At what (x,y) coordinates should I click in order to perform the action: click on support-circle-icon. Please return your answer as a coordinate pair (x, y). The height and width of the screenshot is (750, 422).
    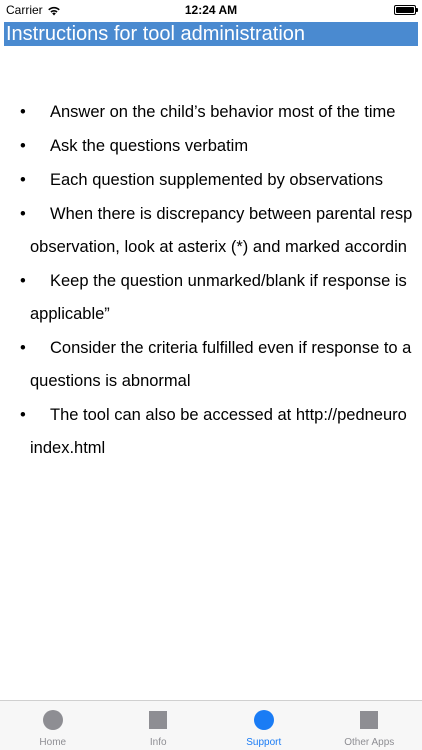
    Looking at the image, I should click on (263, 720).